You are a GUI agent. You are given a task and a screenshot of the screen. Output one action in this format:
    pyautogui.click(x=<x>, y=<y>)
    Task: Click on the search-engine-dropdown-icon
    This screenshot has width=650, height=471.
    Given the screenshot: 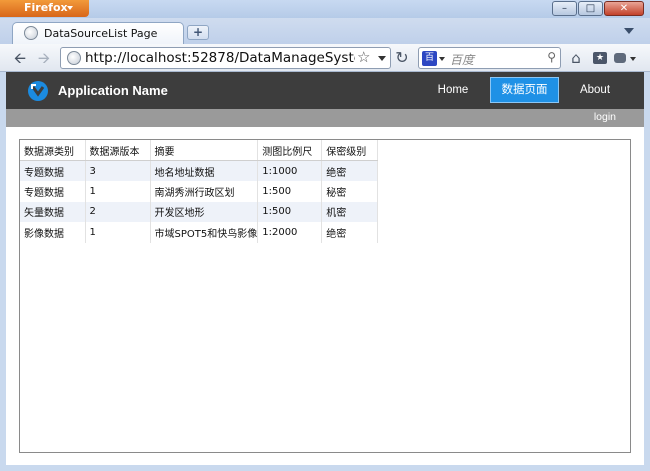 What is the action you would take?
    pyautogui.click(x=442, y=59)
    